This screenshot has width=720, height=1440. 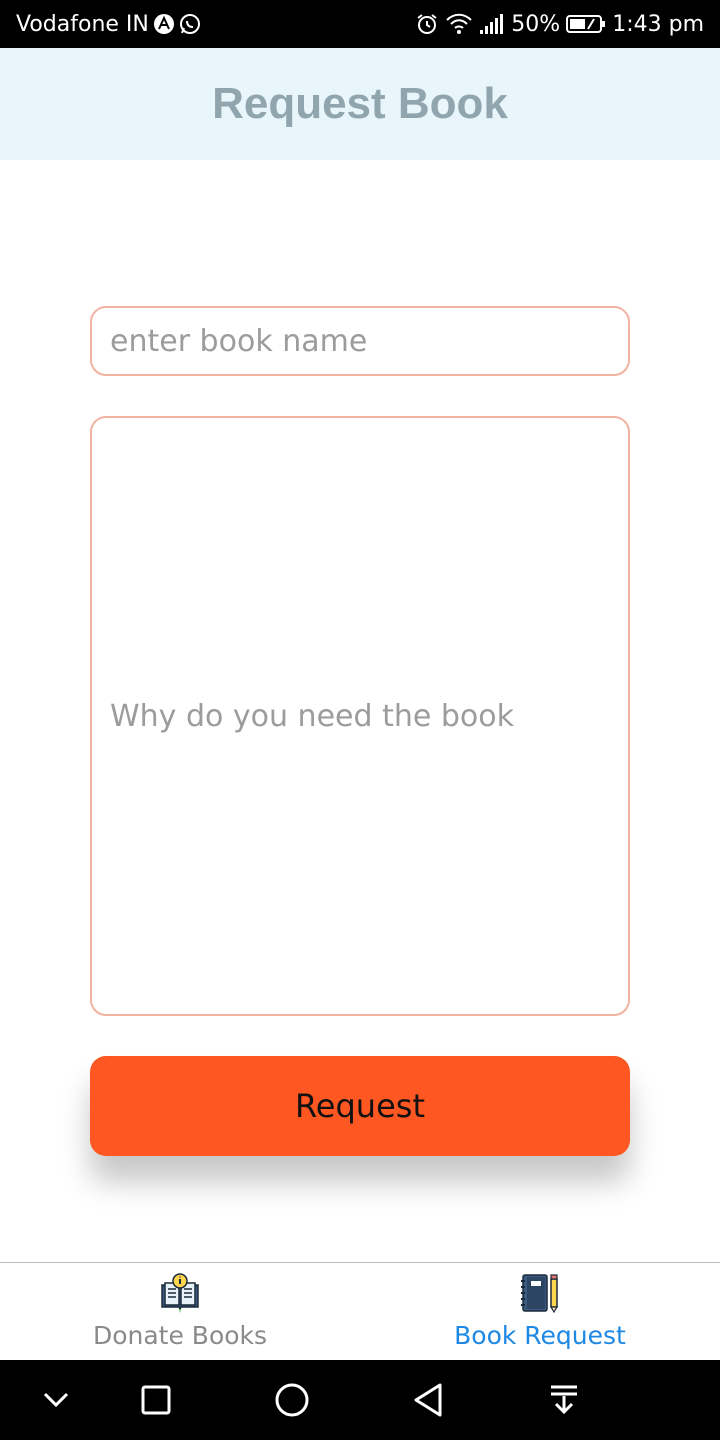 What do you see at coordinates (292, 1400) in the screenshot?
I see `home-circle-icon` at bounding box center [292, 1400].